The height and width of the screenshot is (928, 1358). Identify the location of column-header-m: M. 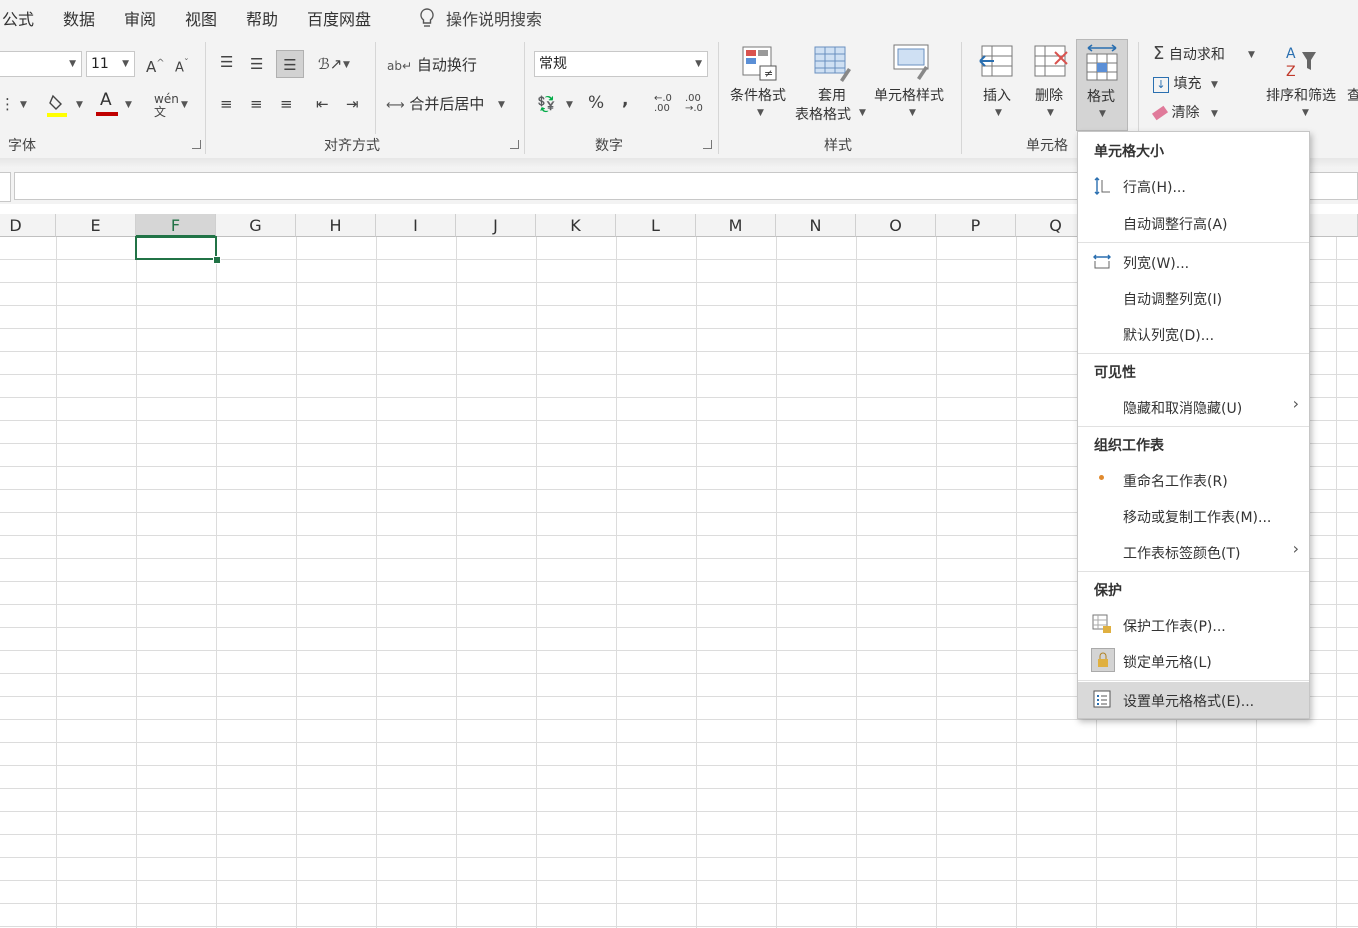
(736, 225).